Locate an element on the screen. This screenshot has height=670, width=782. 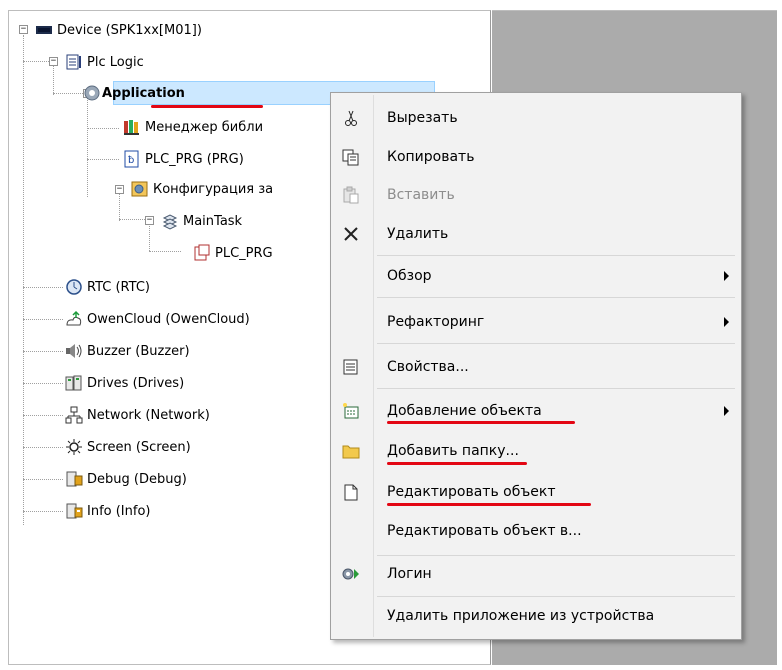
tree-node-label: Менеджер библи is located at coordinates (204, 127).